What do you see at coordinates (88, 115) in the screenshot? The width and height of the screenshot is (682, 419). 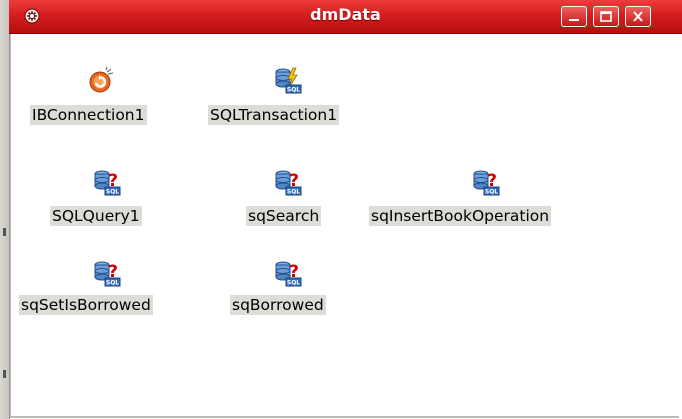 I see `component-label: IBConnection1` at bounding box center [88, 115].